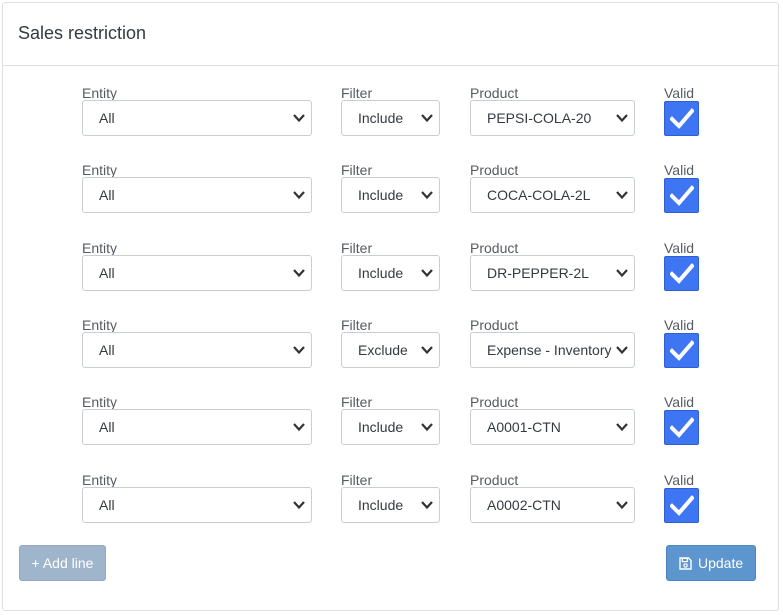  Describe the element at coordinates (390, 34) in the screenshot. I see `panel-header: Sales restriction` at that location.